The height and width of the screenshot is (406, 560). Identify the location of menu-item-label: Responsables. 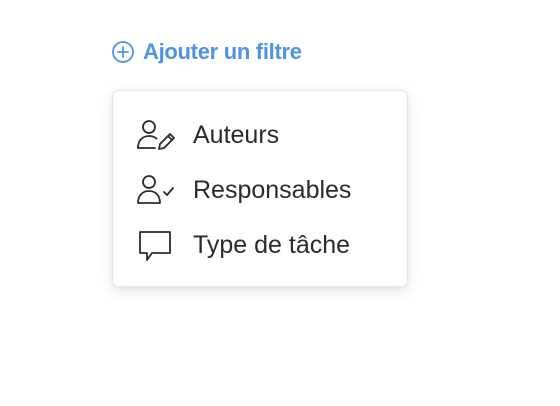
(272, 190).